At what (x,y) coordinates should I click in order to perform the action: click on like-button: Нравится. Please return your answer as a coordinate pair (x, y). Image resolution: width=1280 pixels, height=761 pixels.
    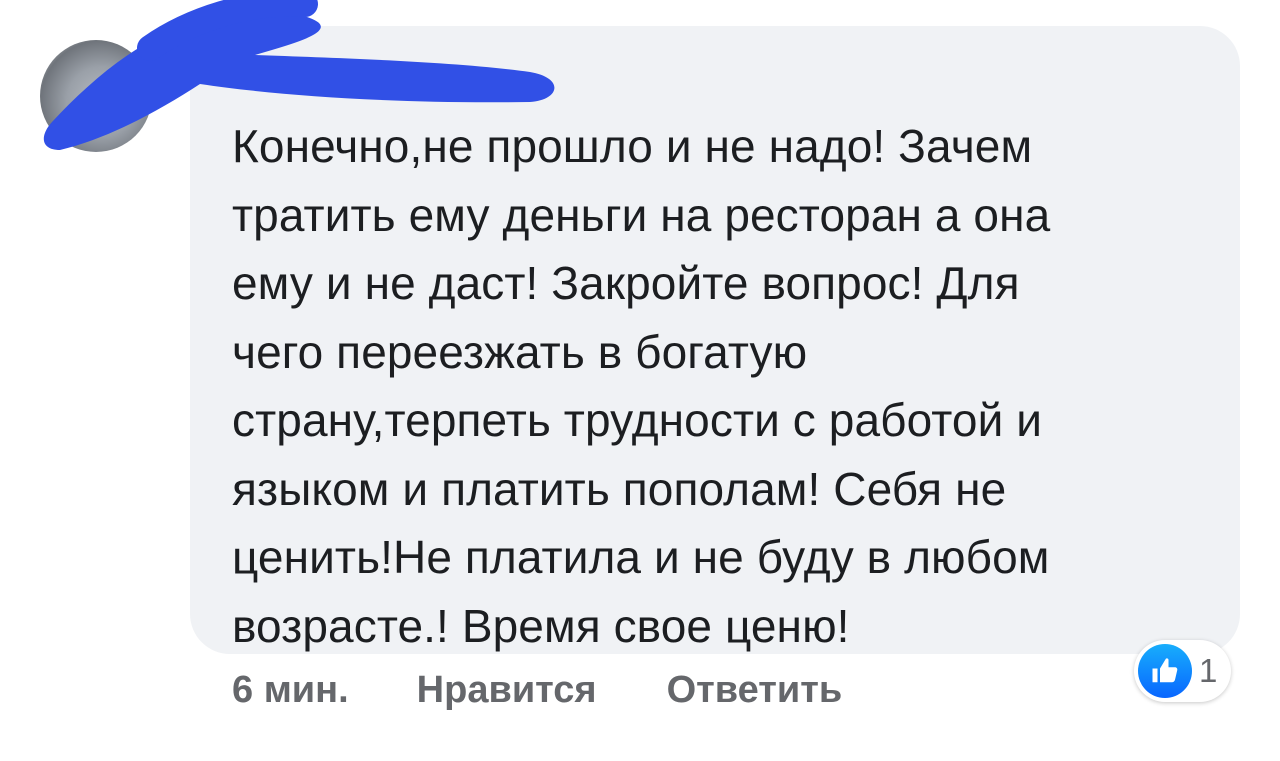
    Looking at the image, I should click on (507, 690).